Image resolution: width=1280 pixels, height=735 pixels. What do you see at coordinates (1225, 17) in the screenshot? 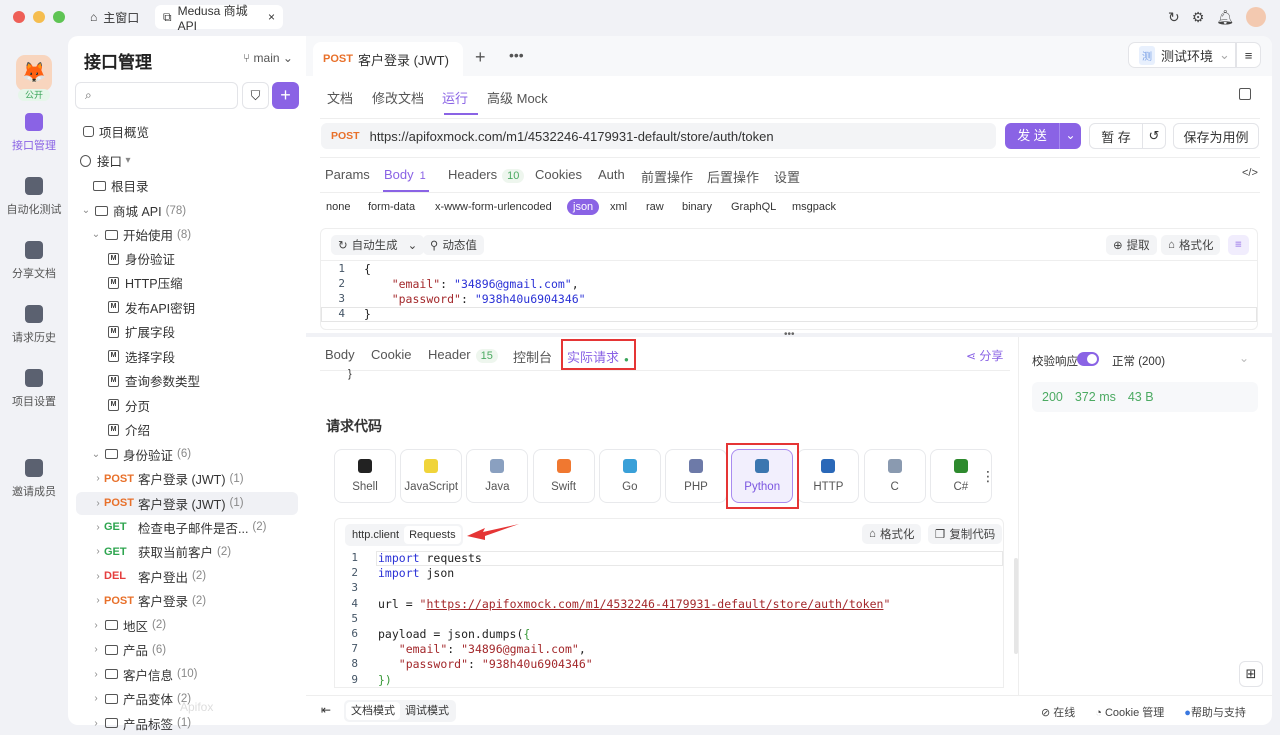
I see `bell-icon: 🔔︎` at bounding box center [1225, 17].